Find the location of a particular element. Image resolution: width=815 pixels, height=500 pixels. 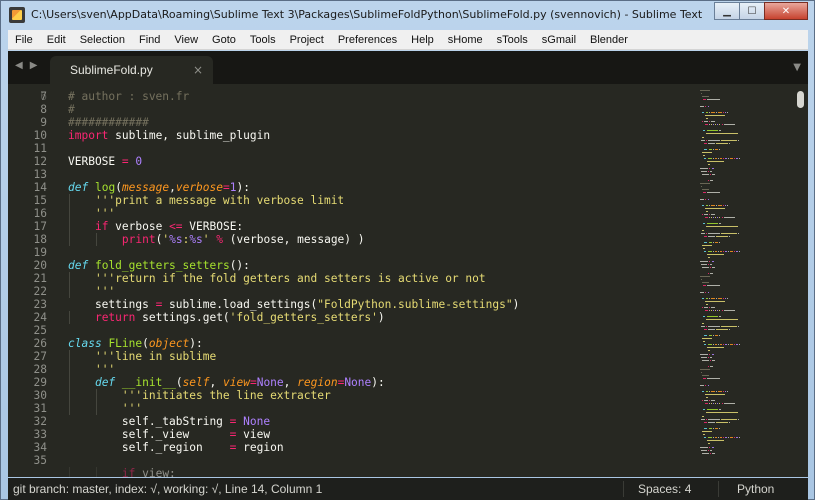

scrollbar-thumb is located at coordinates (800, 99).